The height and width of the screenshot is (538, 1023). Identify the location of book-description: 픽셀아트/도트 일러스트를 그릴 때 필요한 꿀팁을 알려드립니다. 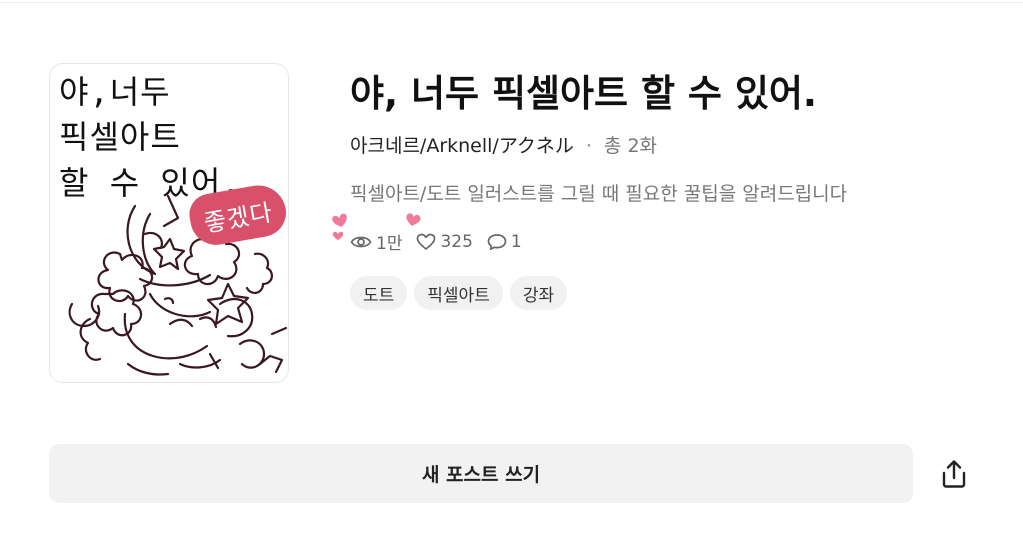
(599, 194).